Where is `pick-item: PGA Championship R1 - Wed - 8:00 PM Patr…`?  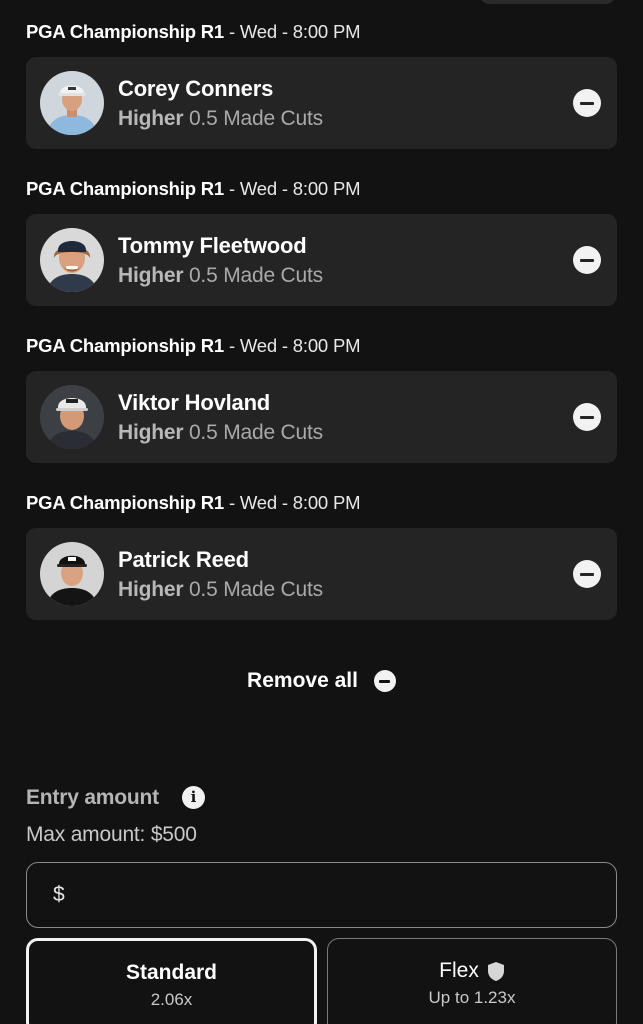 pick-item: PGA Championship R1 - Wed - 8:00 PM Patr… is located at coordinates (321, 549).